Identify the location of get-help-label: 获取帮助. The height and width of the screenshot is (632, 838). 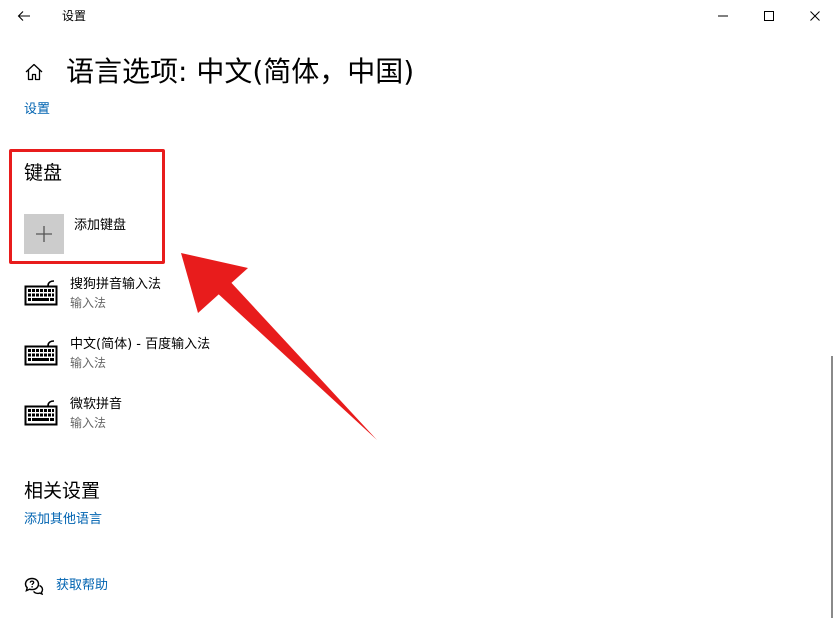
(82, 585).